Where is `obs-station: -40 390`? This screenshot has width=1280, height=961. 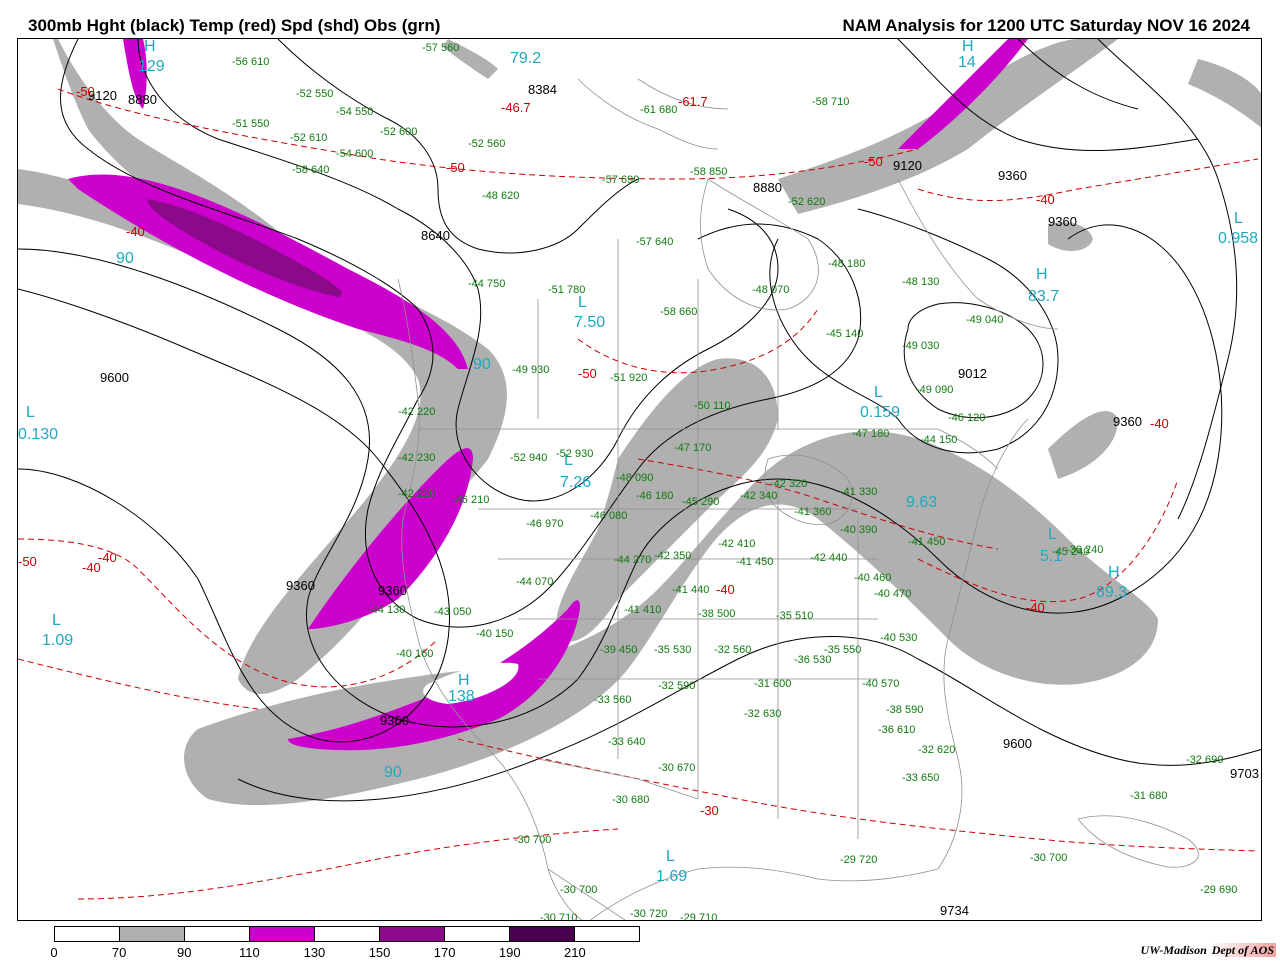 obs-station: -40 390 is located at coordinates (859, 530).